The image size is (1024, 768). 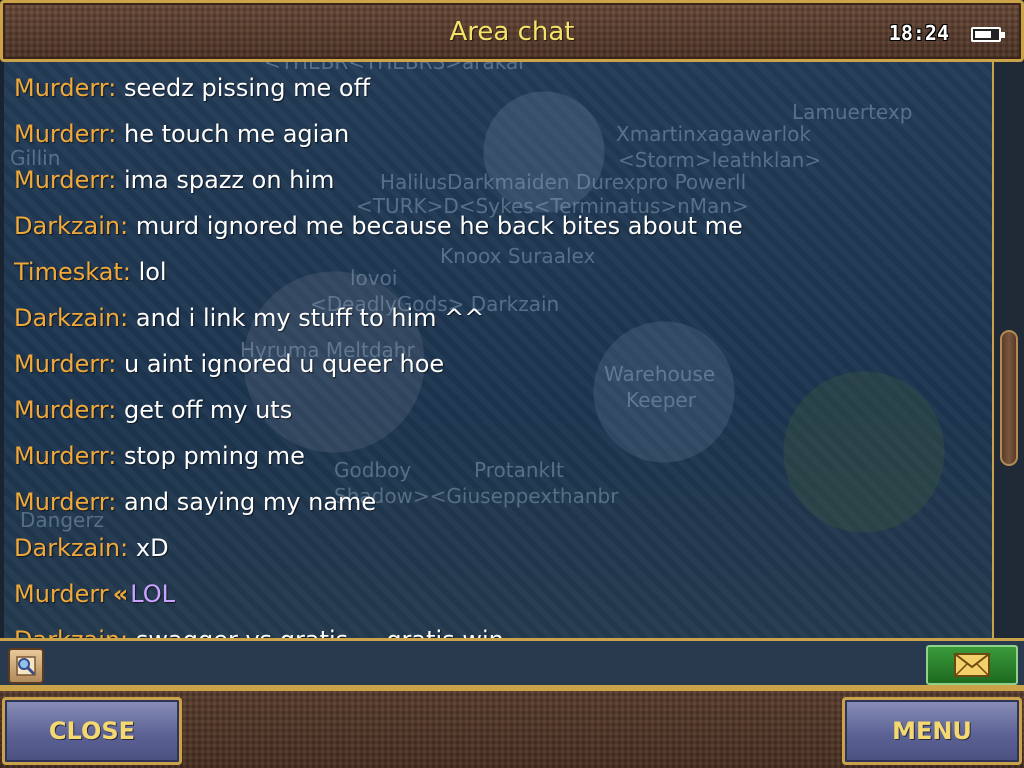 I want to click on magnifier-icon, so click(x=26, y=666).